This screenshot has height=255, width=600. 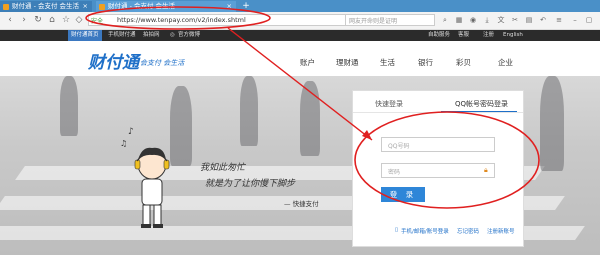 What do you see at coordinates (38, 20) in the screenshot?
I see `refresh-icon: ↻` at bounding box center [38, 20].